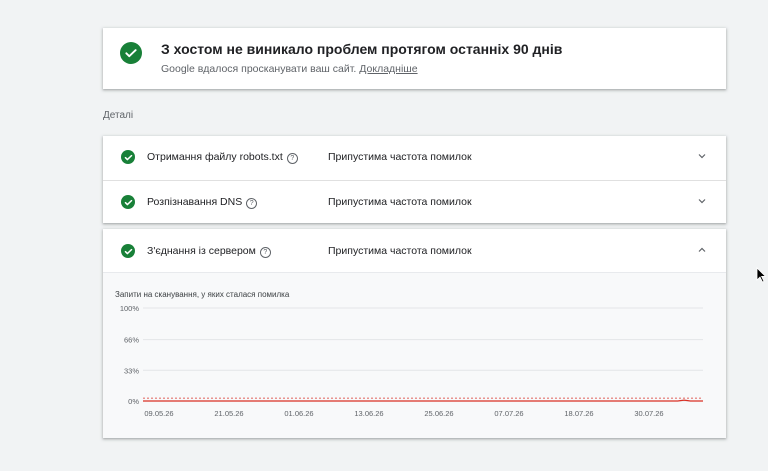 This screenshot has height=471, width=768. What do you see at coordinates (215, 157) in the screenshot?
I see `row-title-text: Отримання файлу robots.txt` at bounding box center [215, 157].